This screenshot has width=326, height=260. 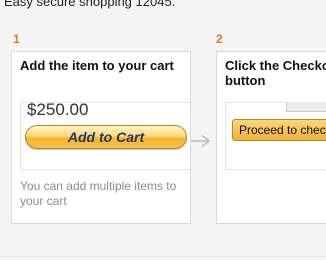 I want to click on arrow-right-icon, so click(x=201, y=141).